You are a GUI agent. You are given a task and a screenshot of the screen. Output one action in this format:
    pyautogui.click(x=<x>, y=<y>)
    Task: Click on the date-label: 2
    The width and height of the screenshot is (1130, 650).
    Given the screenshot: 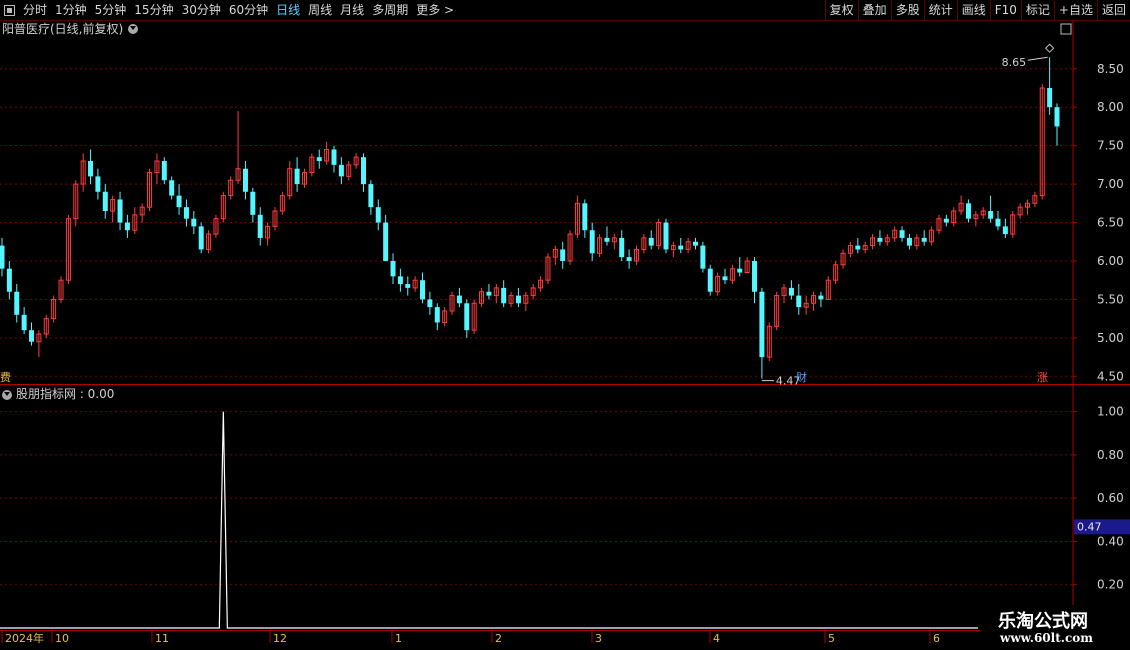 What is the action you would take?
    pyautogui.click(x=498, y=638)
    